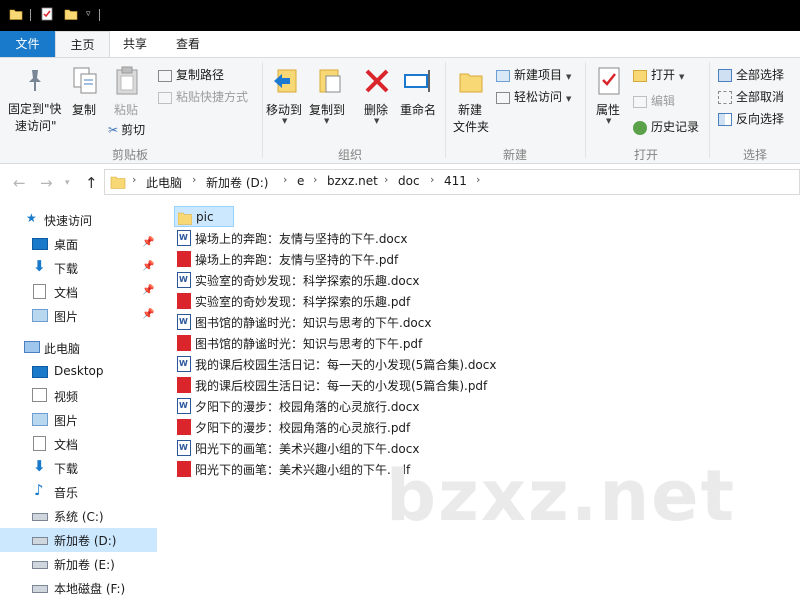 This screenshot has width=800, height=600. I want to click on copy-to-icon, so click(330, 81).